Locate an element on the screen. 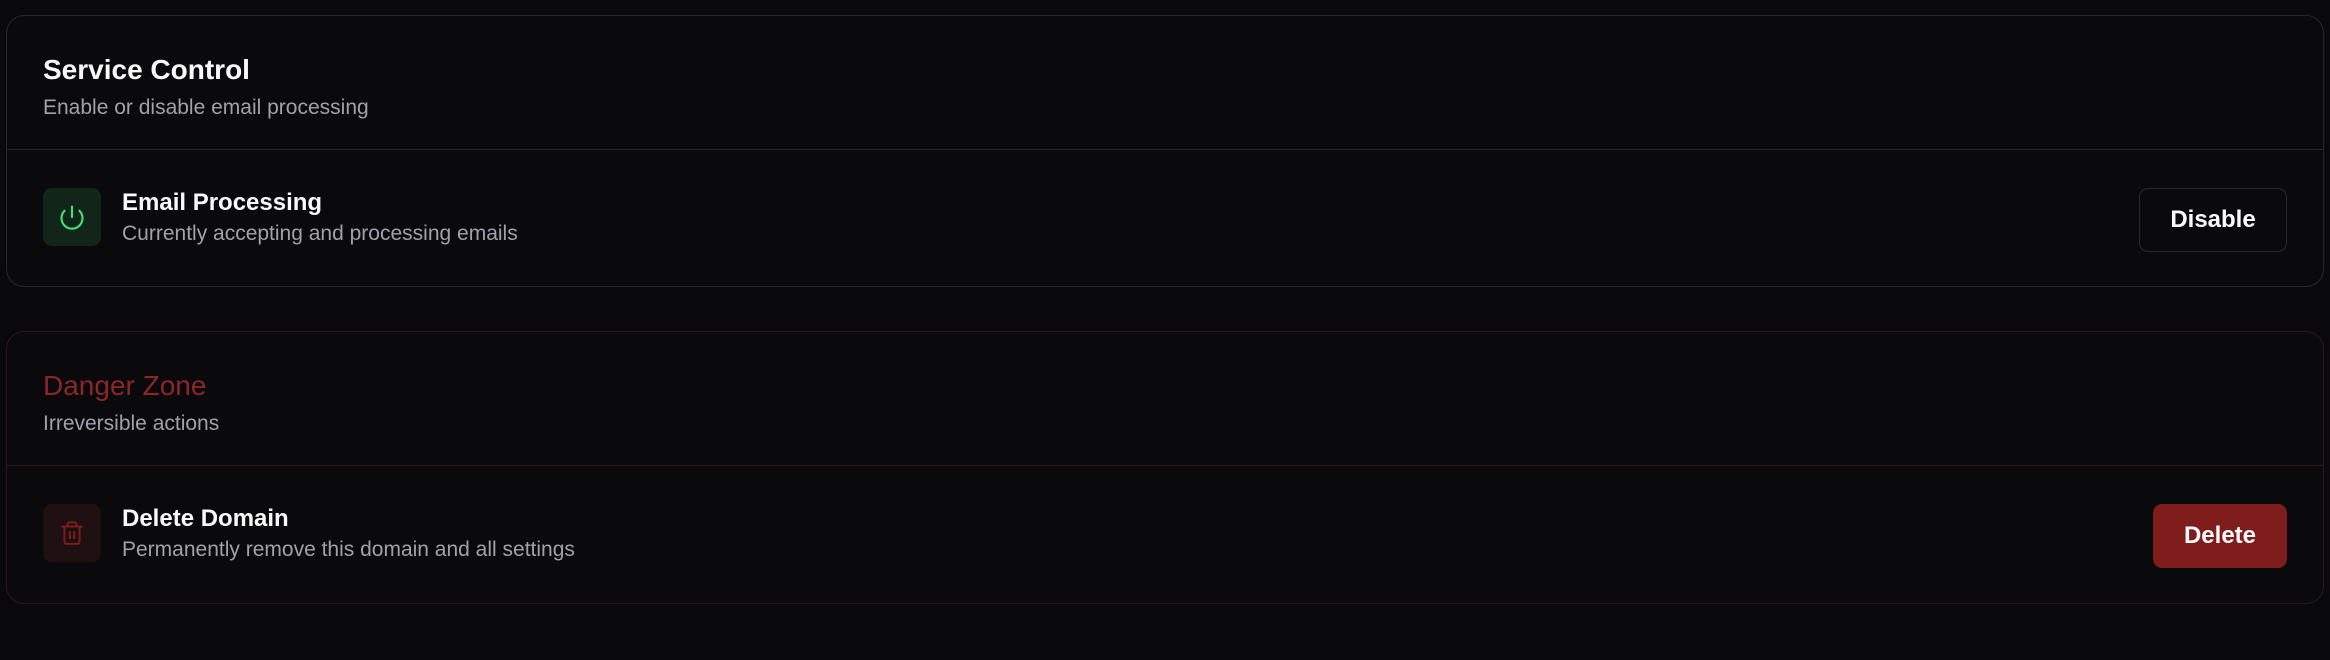 This screenshot has height=660, width=2330. service-control-description: Enable or disable email processing is located at coordinates (206, 107).